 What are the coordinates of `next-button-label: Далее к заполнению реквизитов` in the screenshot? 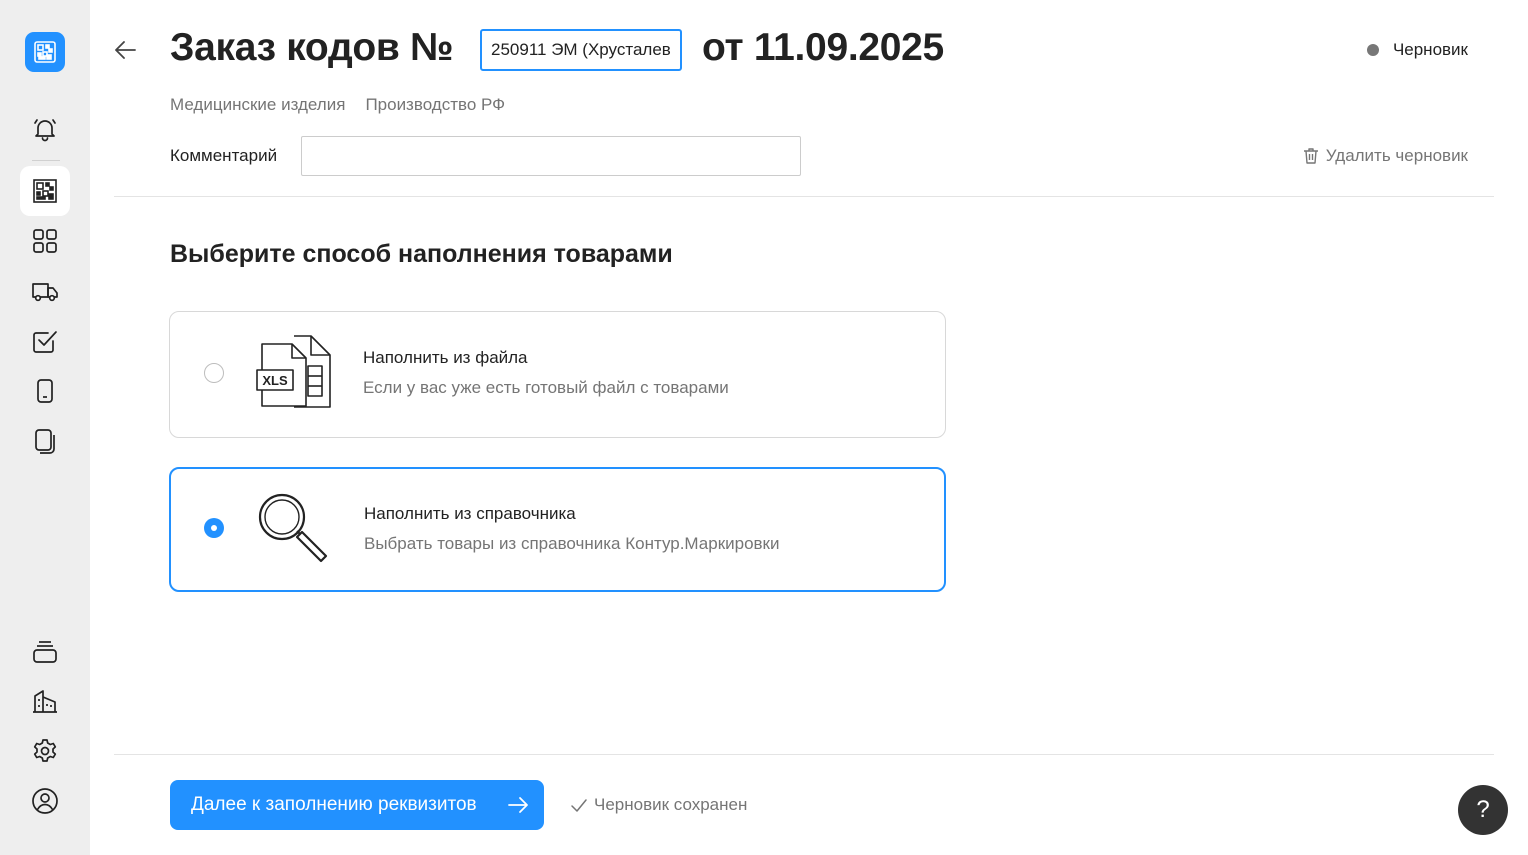 It's located at (334, 804).